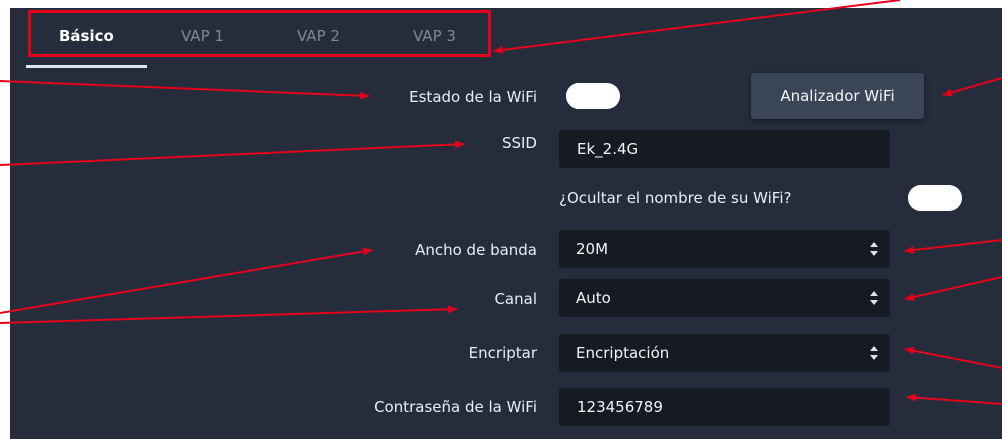 The height and width of the screenshot is (439, 1002). What do you see at coordinates (593, 298) in the screenshot?
I see `channel-value: Auto` at bounding box center [593, 298].